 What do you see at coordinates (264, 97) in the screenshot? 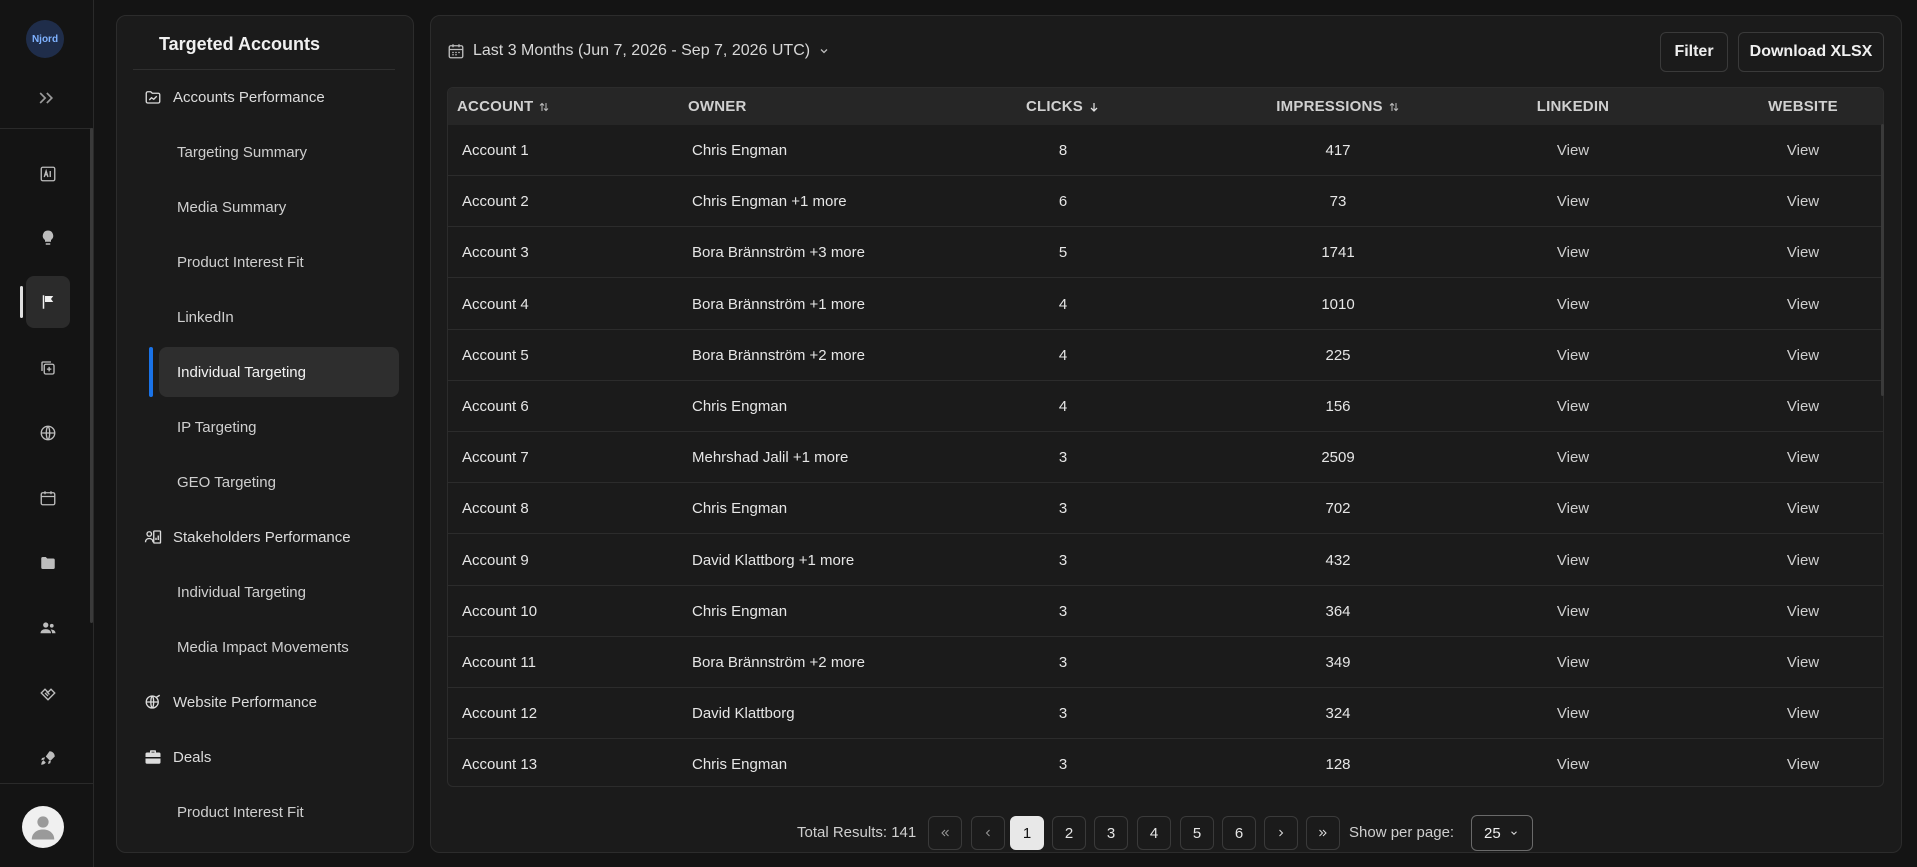
I see `nav-group-accounts-performance: Accounts Performance` at bounding box center [264, 97].